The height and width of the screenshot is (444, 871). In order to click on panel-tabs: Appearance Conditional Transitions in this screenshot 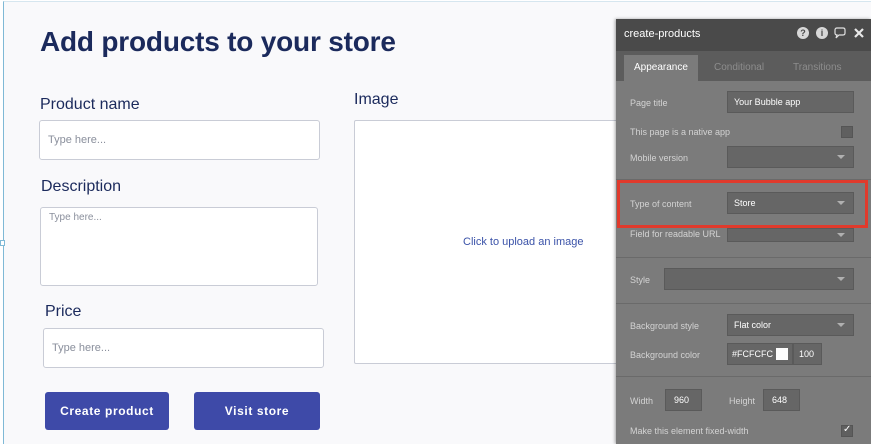, I will do `click(743, 66)`.